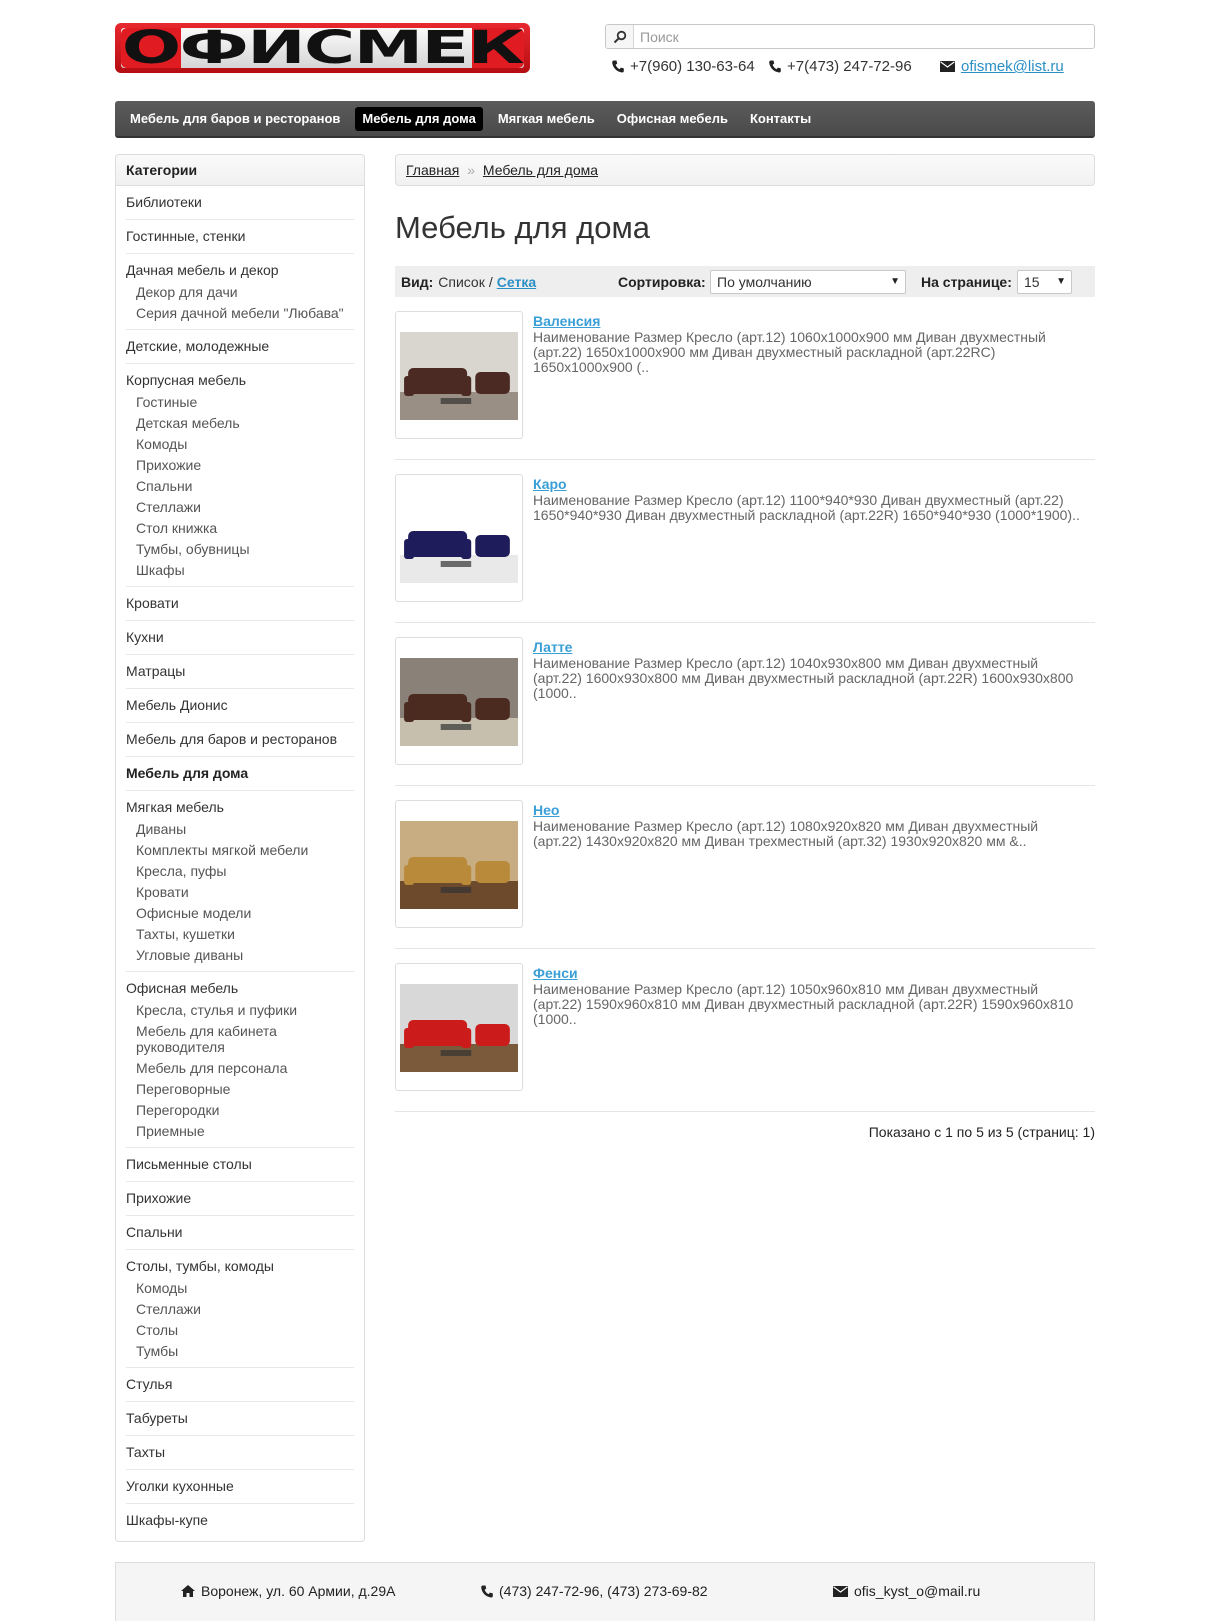  I want to click on sidebar-category-link: Прихожие, so click(240, 1198).